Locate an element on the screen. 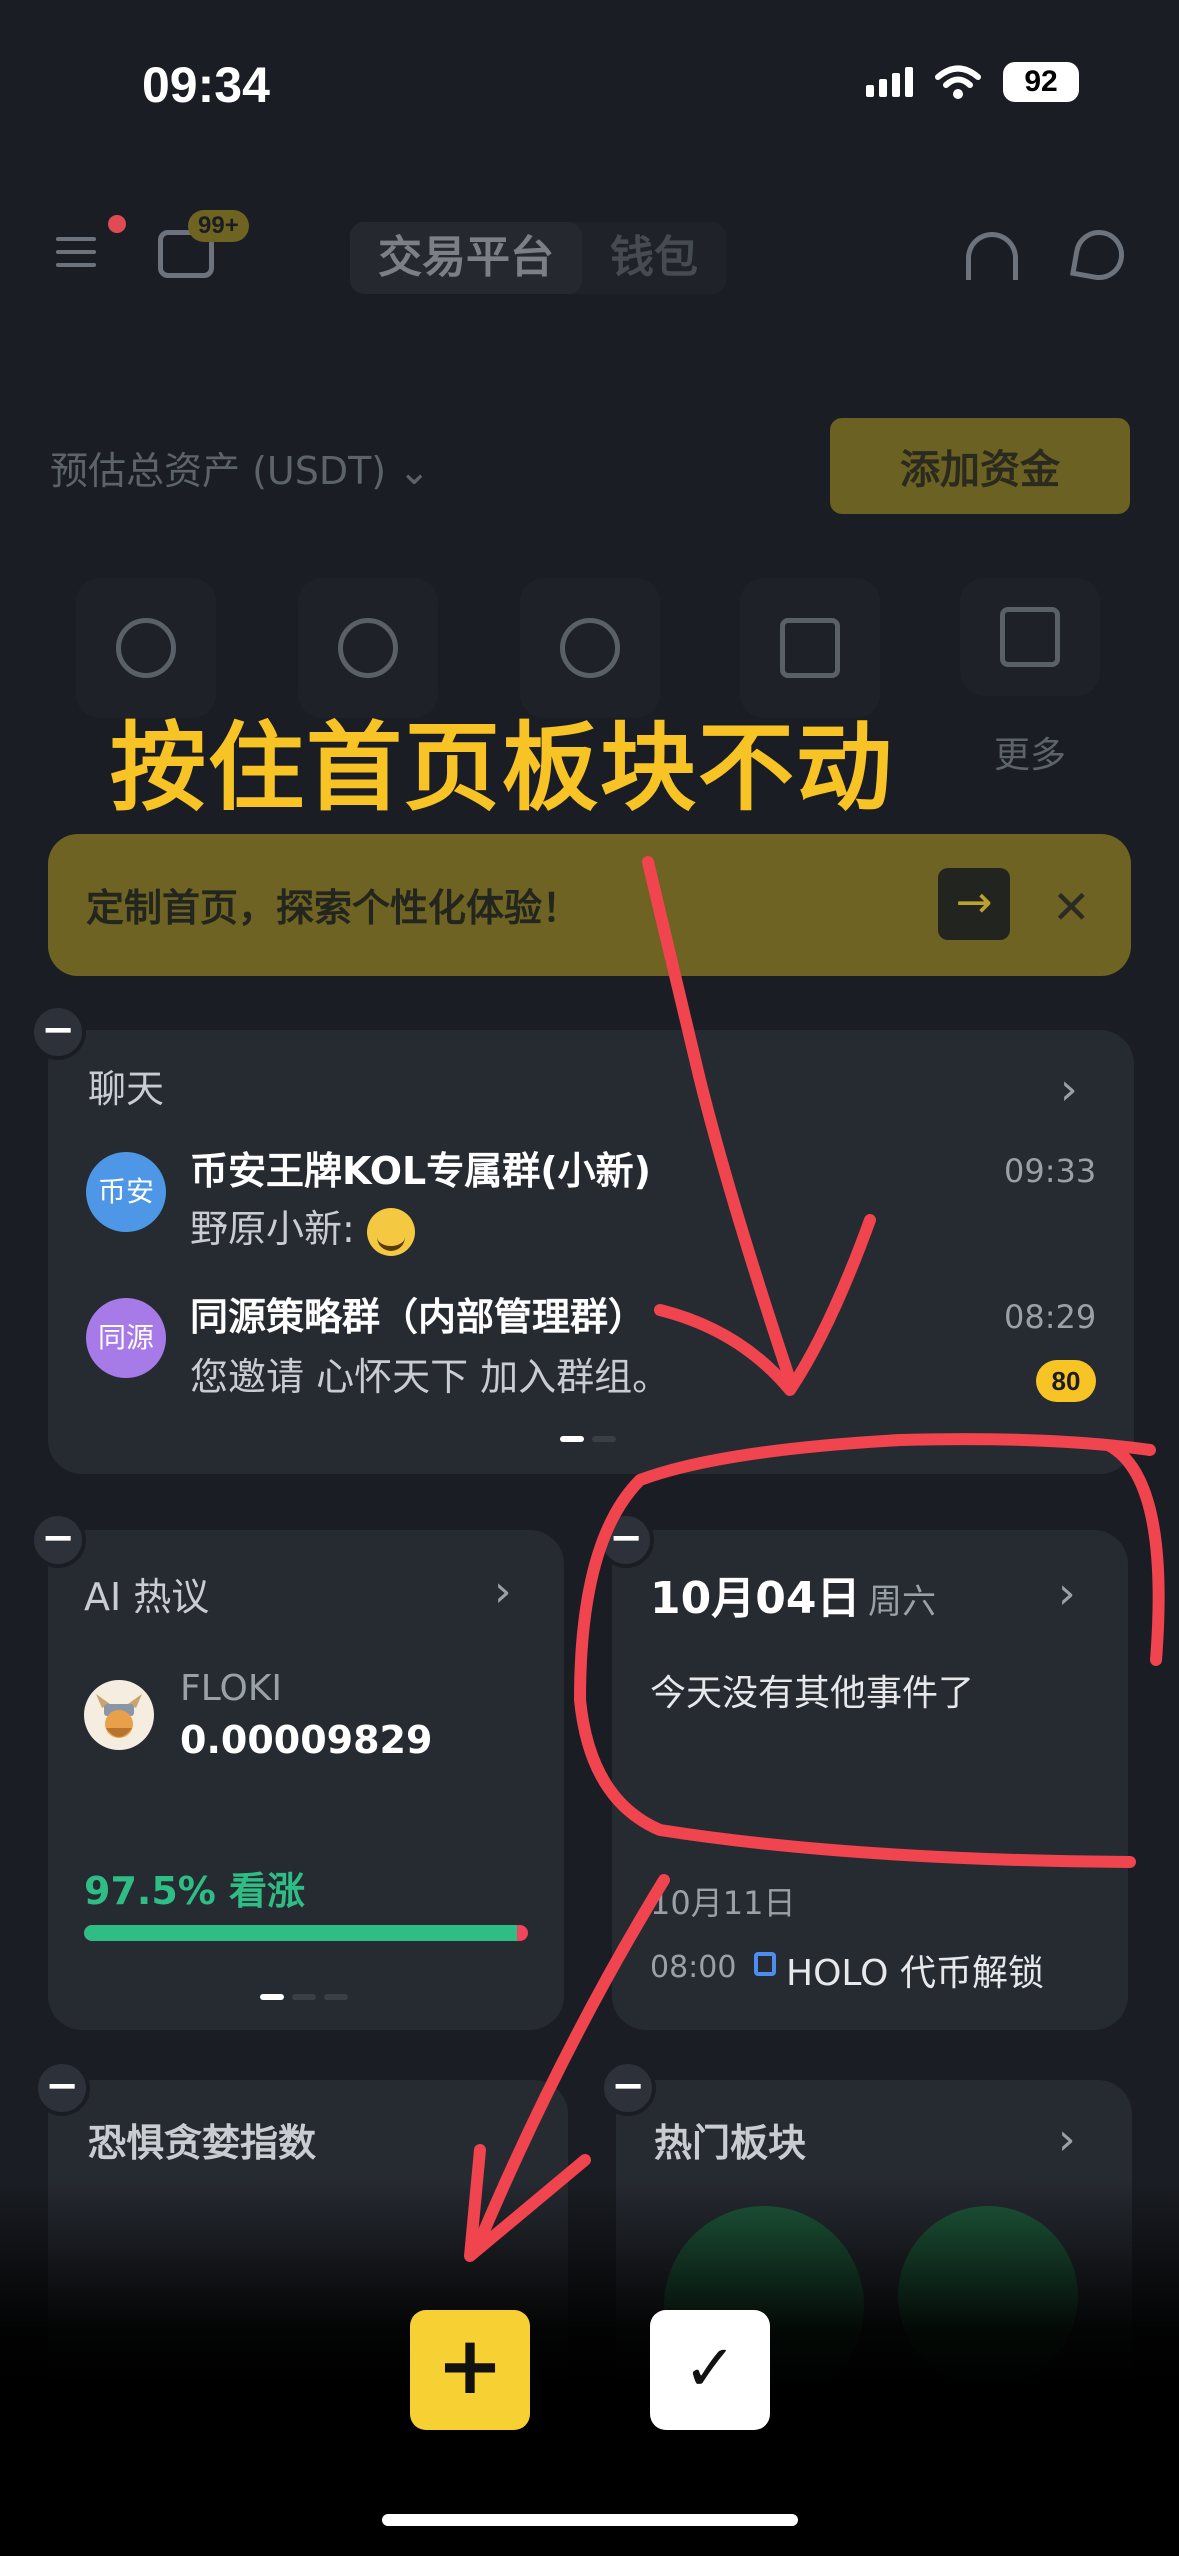  menu-icon is located at coordinates (76, 257).